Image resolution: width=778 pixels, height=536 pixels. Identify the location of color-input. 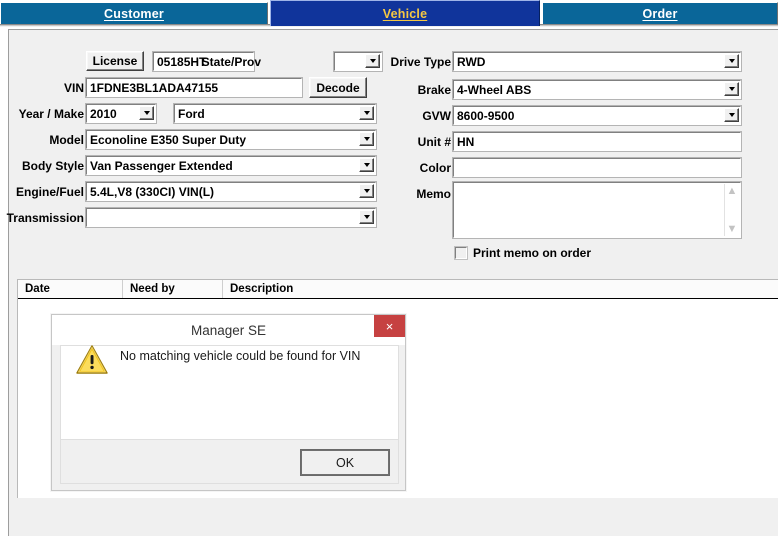
(597, 167).